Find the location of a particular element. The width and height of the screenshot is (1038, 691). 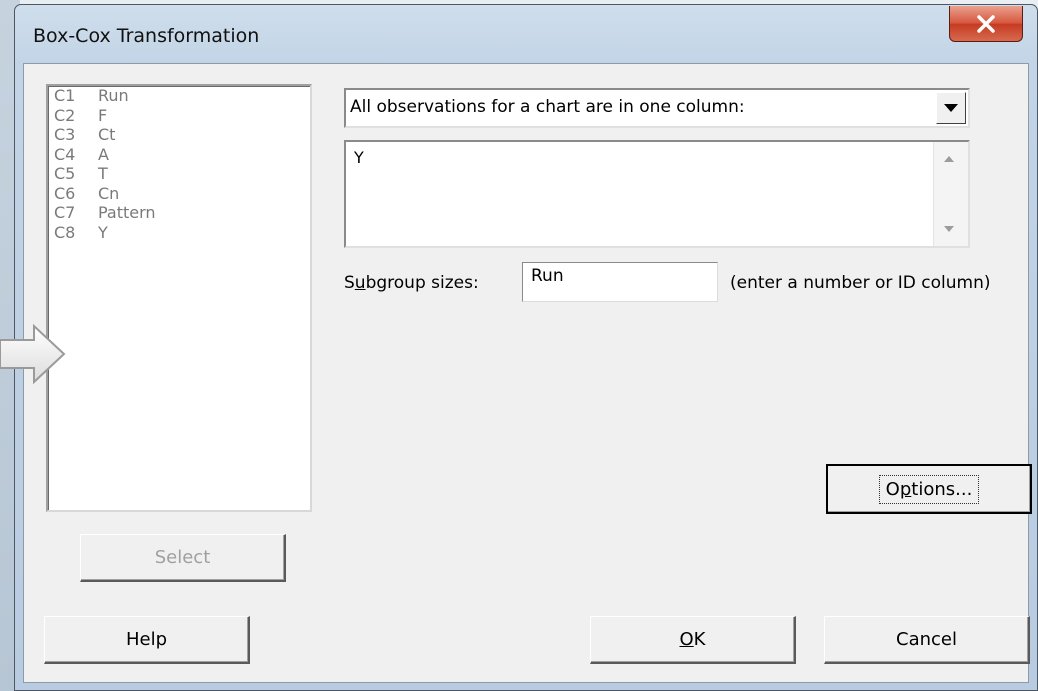

ok-button-label: OK is located at coordinates (692, 639).